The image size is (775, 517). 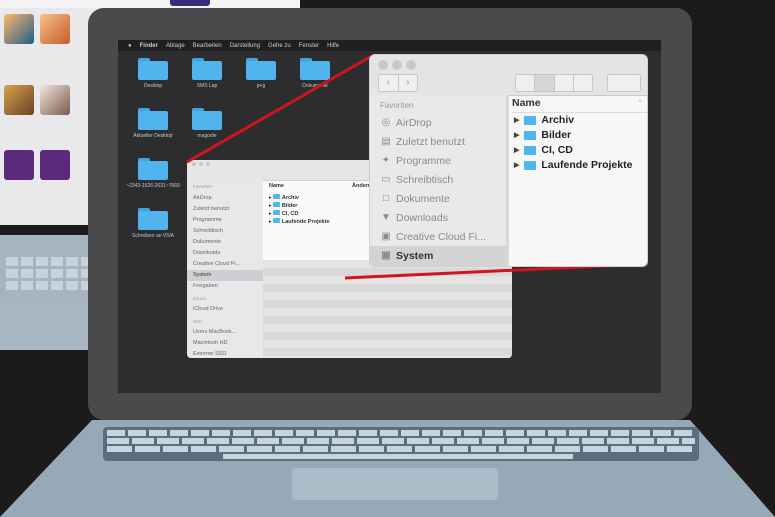 What do you see at coordinates (411, 65) in the screenshot?
I see `zoom-button` at bounding box center [411, 65].